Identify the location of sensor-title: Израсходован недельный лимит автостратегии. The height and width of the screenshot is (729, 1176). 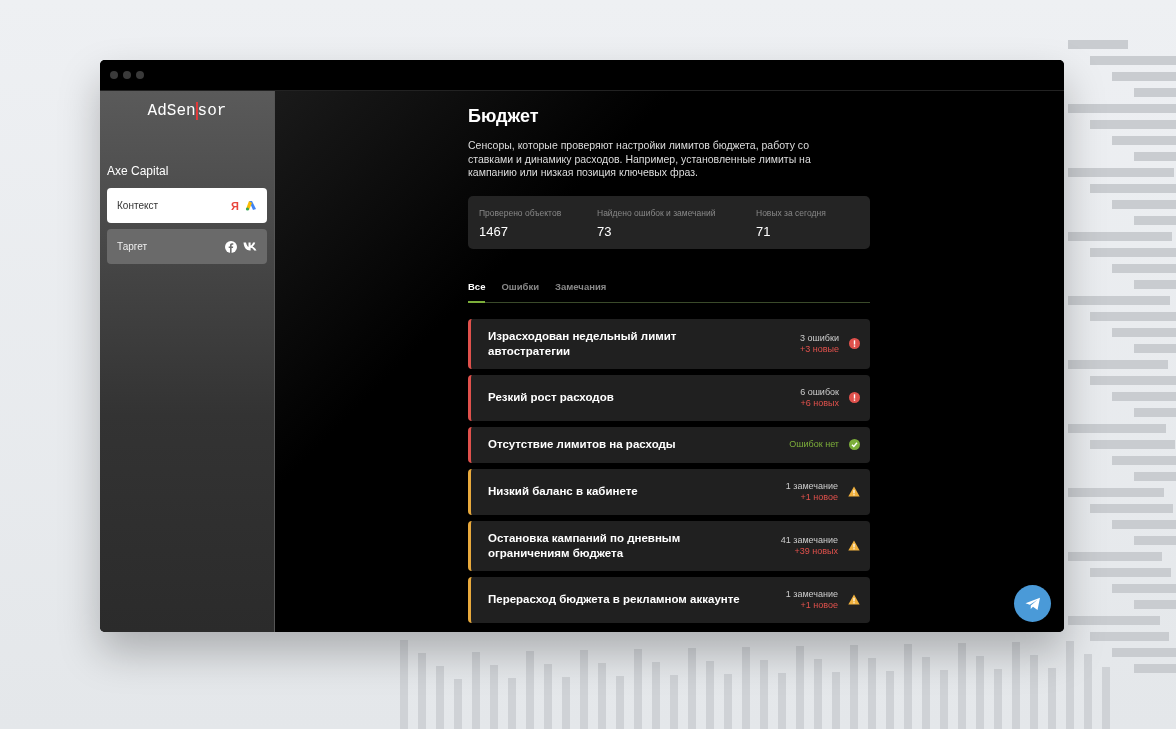
(583, 343).